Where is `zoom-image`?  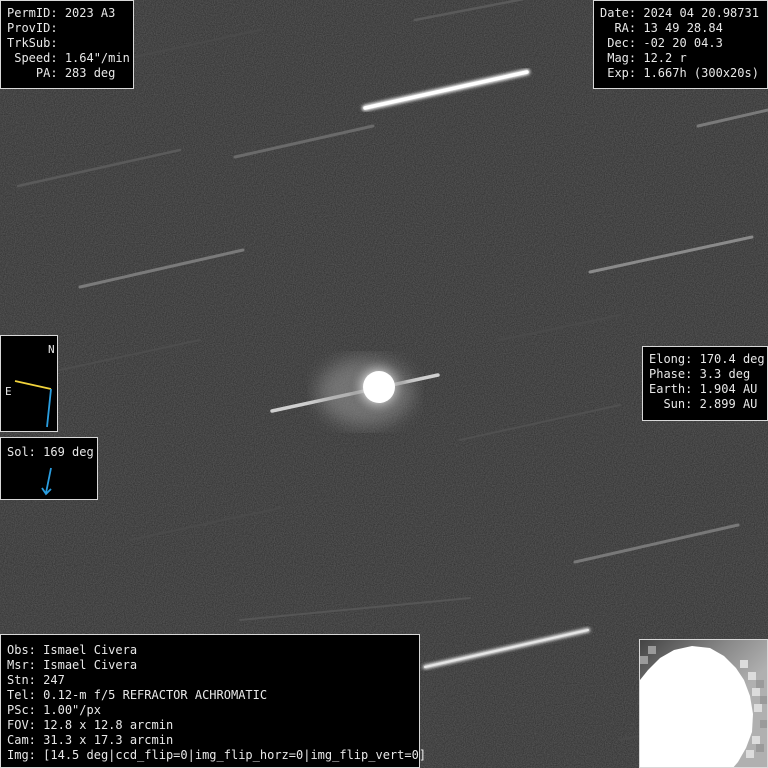
zoom-image is located at coordinates (703, 703).